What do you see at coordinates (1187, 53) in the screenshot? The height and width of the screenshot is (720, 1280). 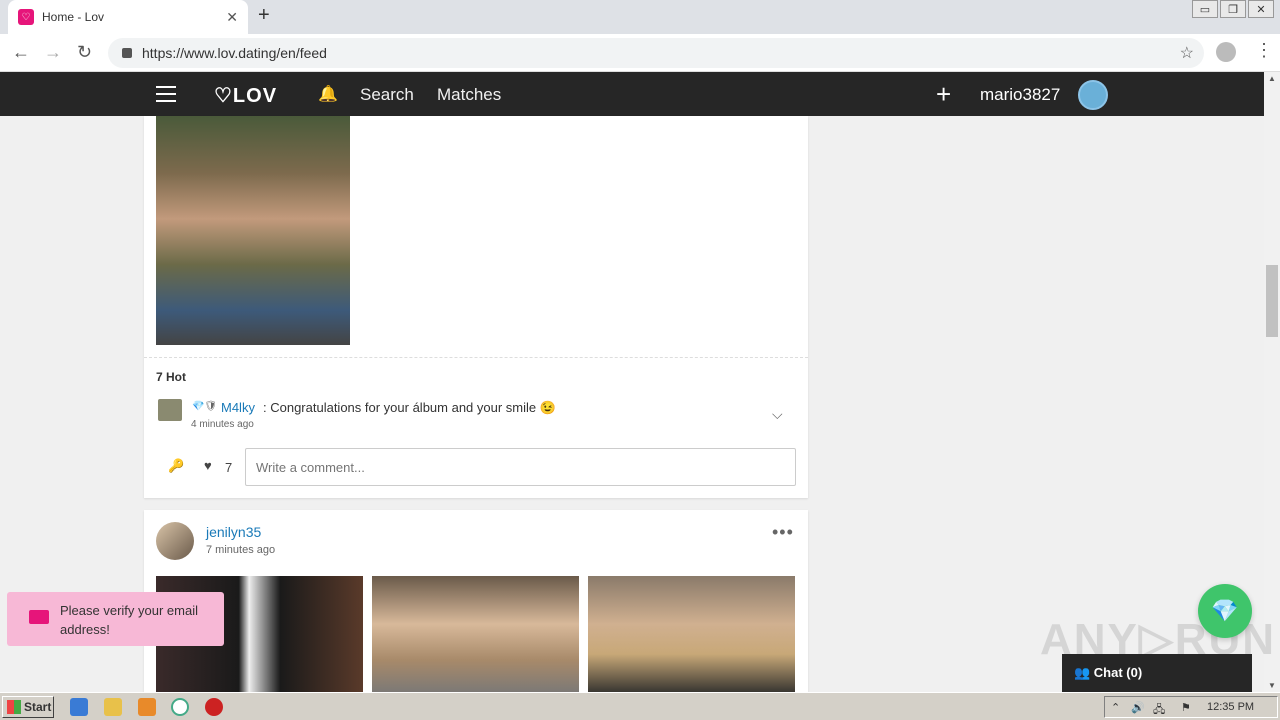 I see `bookmark-star-icon: ☆` at bounding box center [1187, 53].